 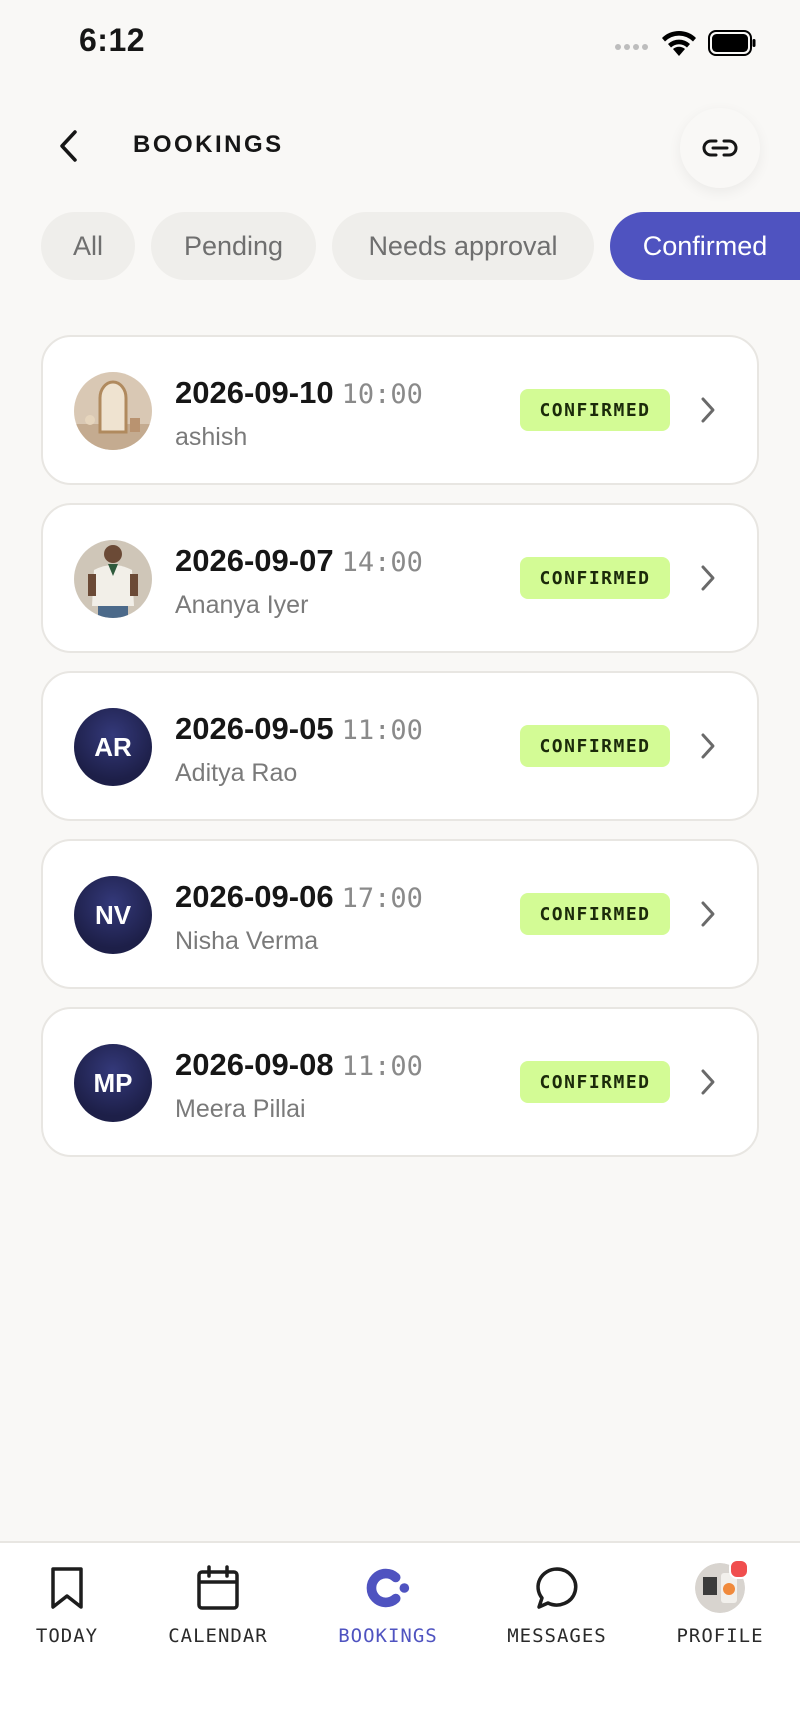 I want to click on bottom-tab-bar: TODAY CALENDAR BOOKINGS MESSAGES PROFILE, so click(x=400, y=1636).